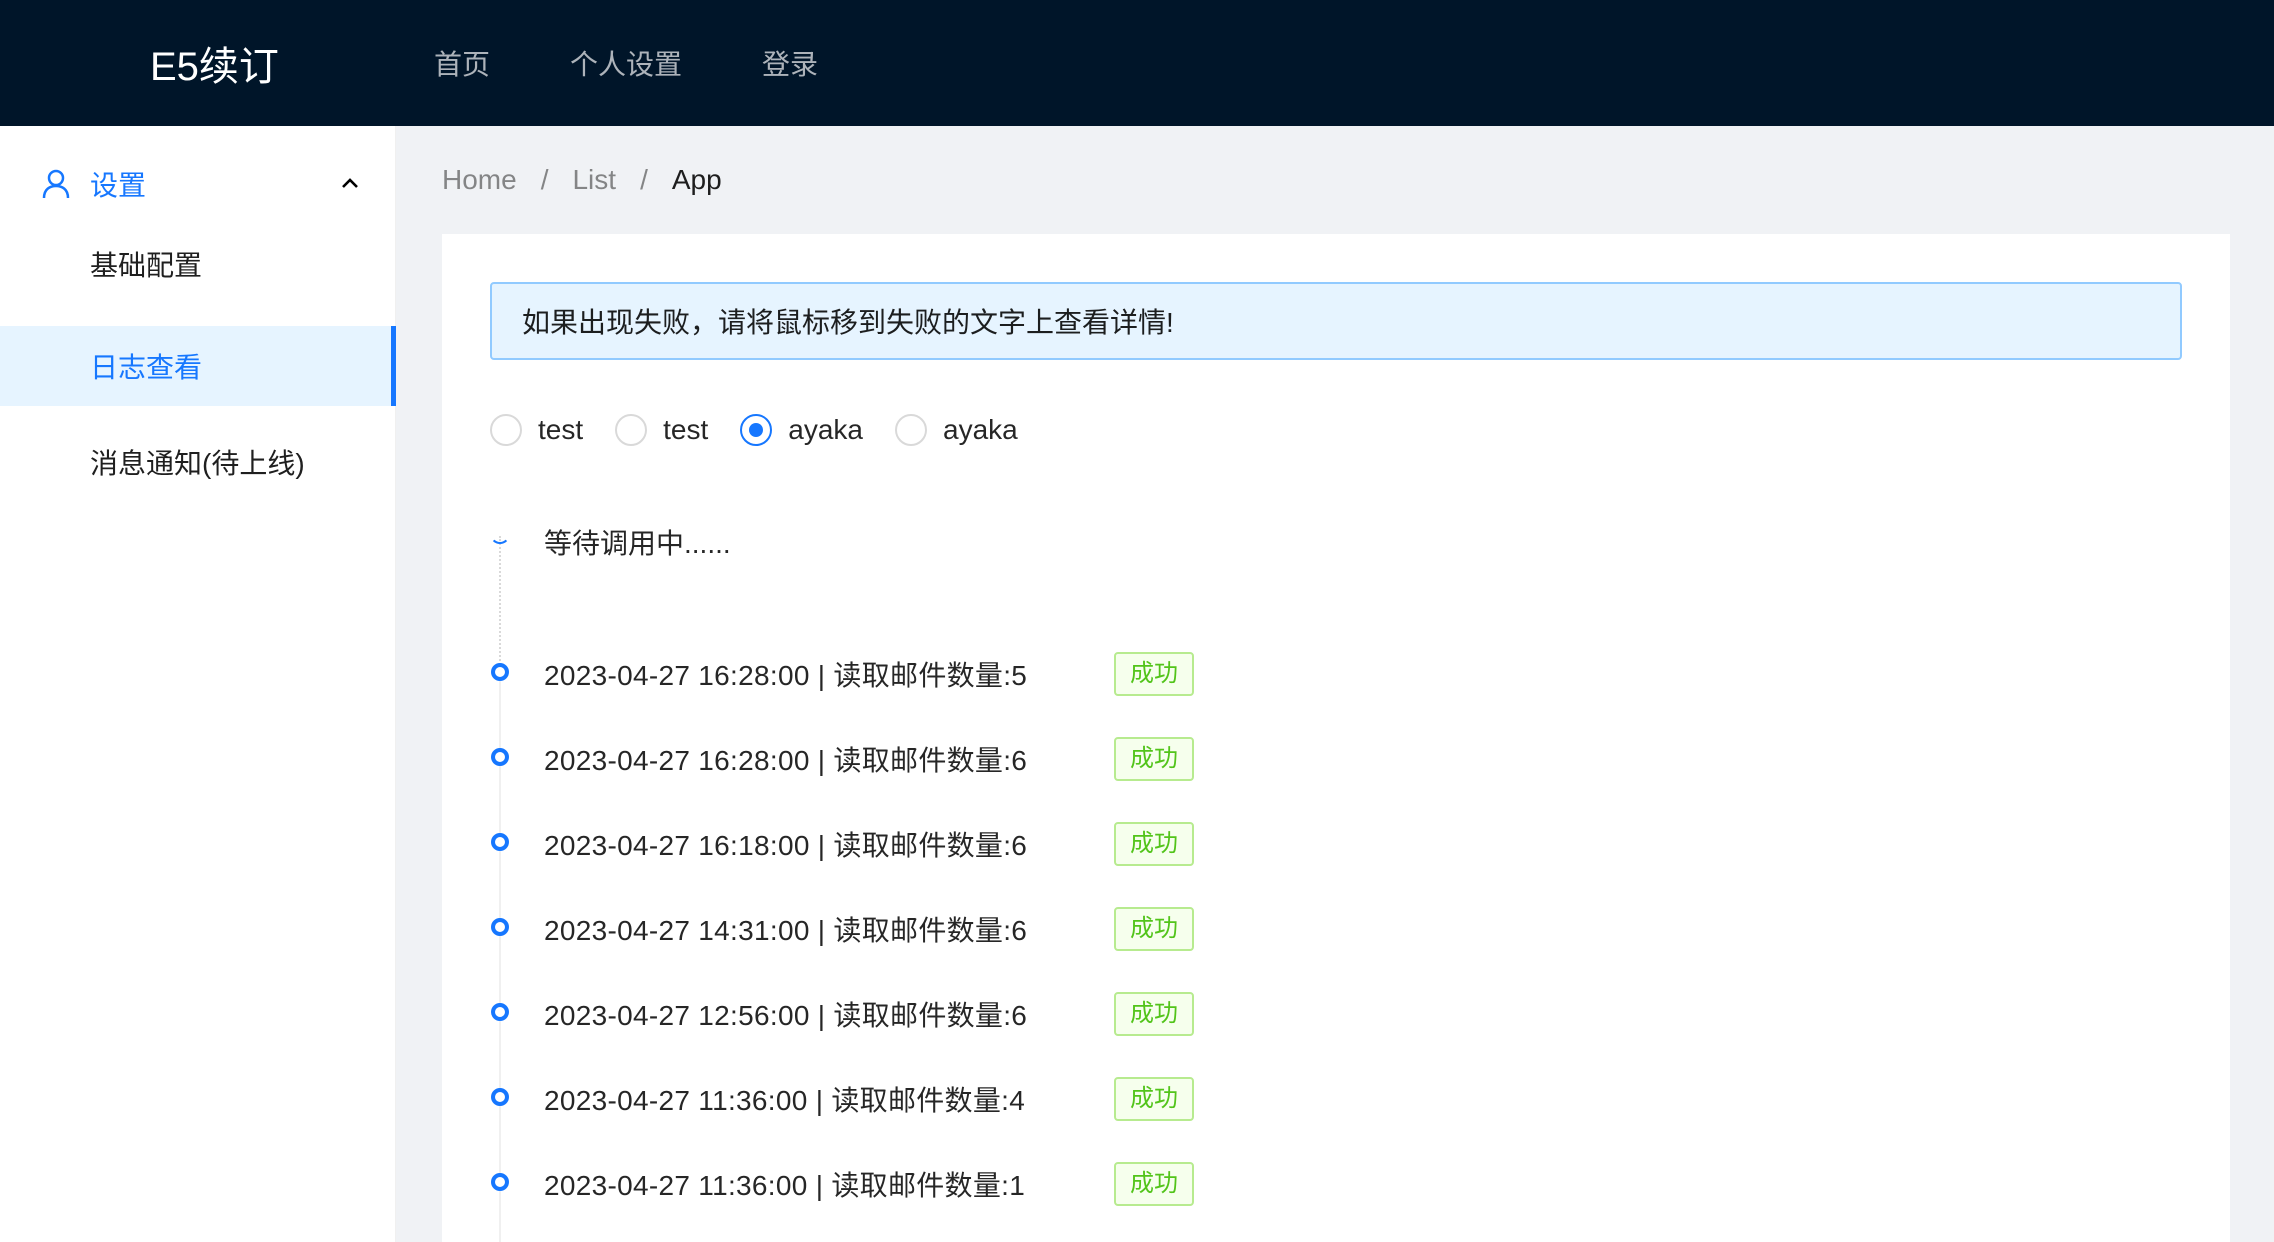  I want to click on chevron-up-icon, so click(350, 184).